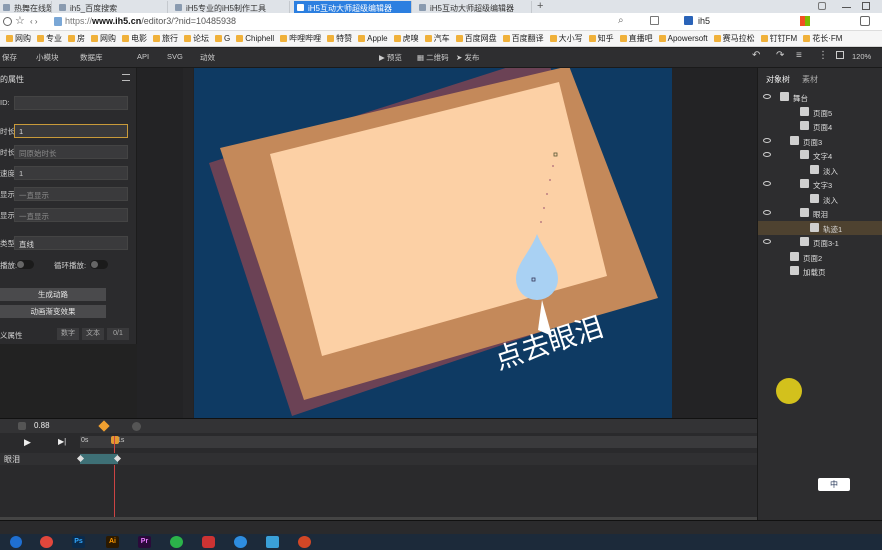 Image resolution: width=882 pixels, height=550 pixels. Describe the element at coordinates (433, 57) in the screenshot. I see `qrcode-button: ▦ 二维码` at that location.